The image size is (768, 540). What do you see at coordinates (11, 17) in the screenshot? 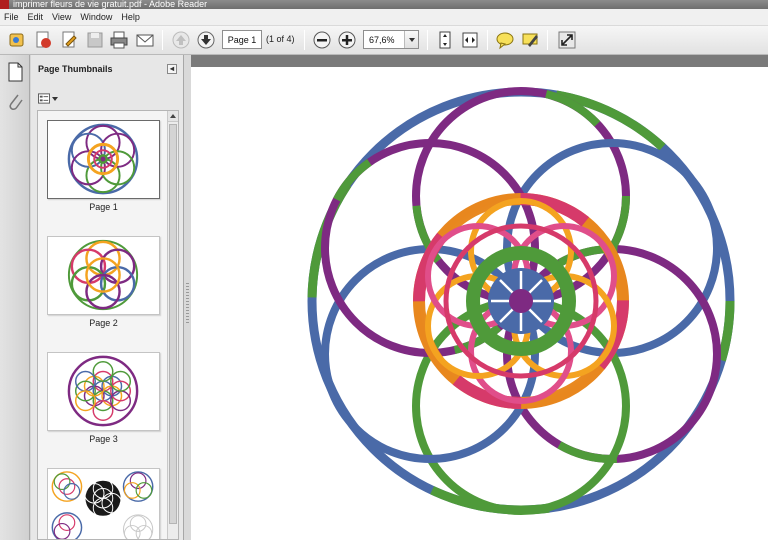
I see `menu-file: File` at bounding box center [11, 17].